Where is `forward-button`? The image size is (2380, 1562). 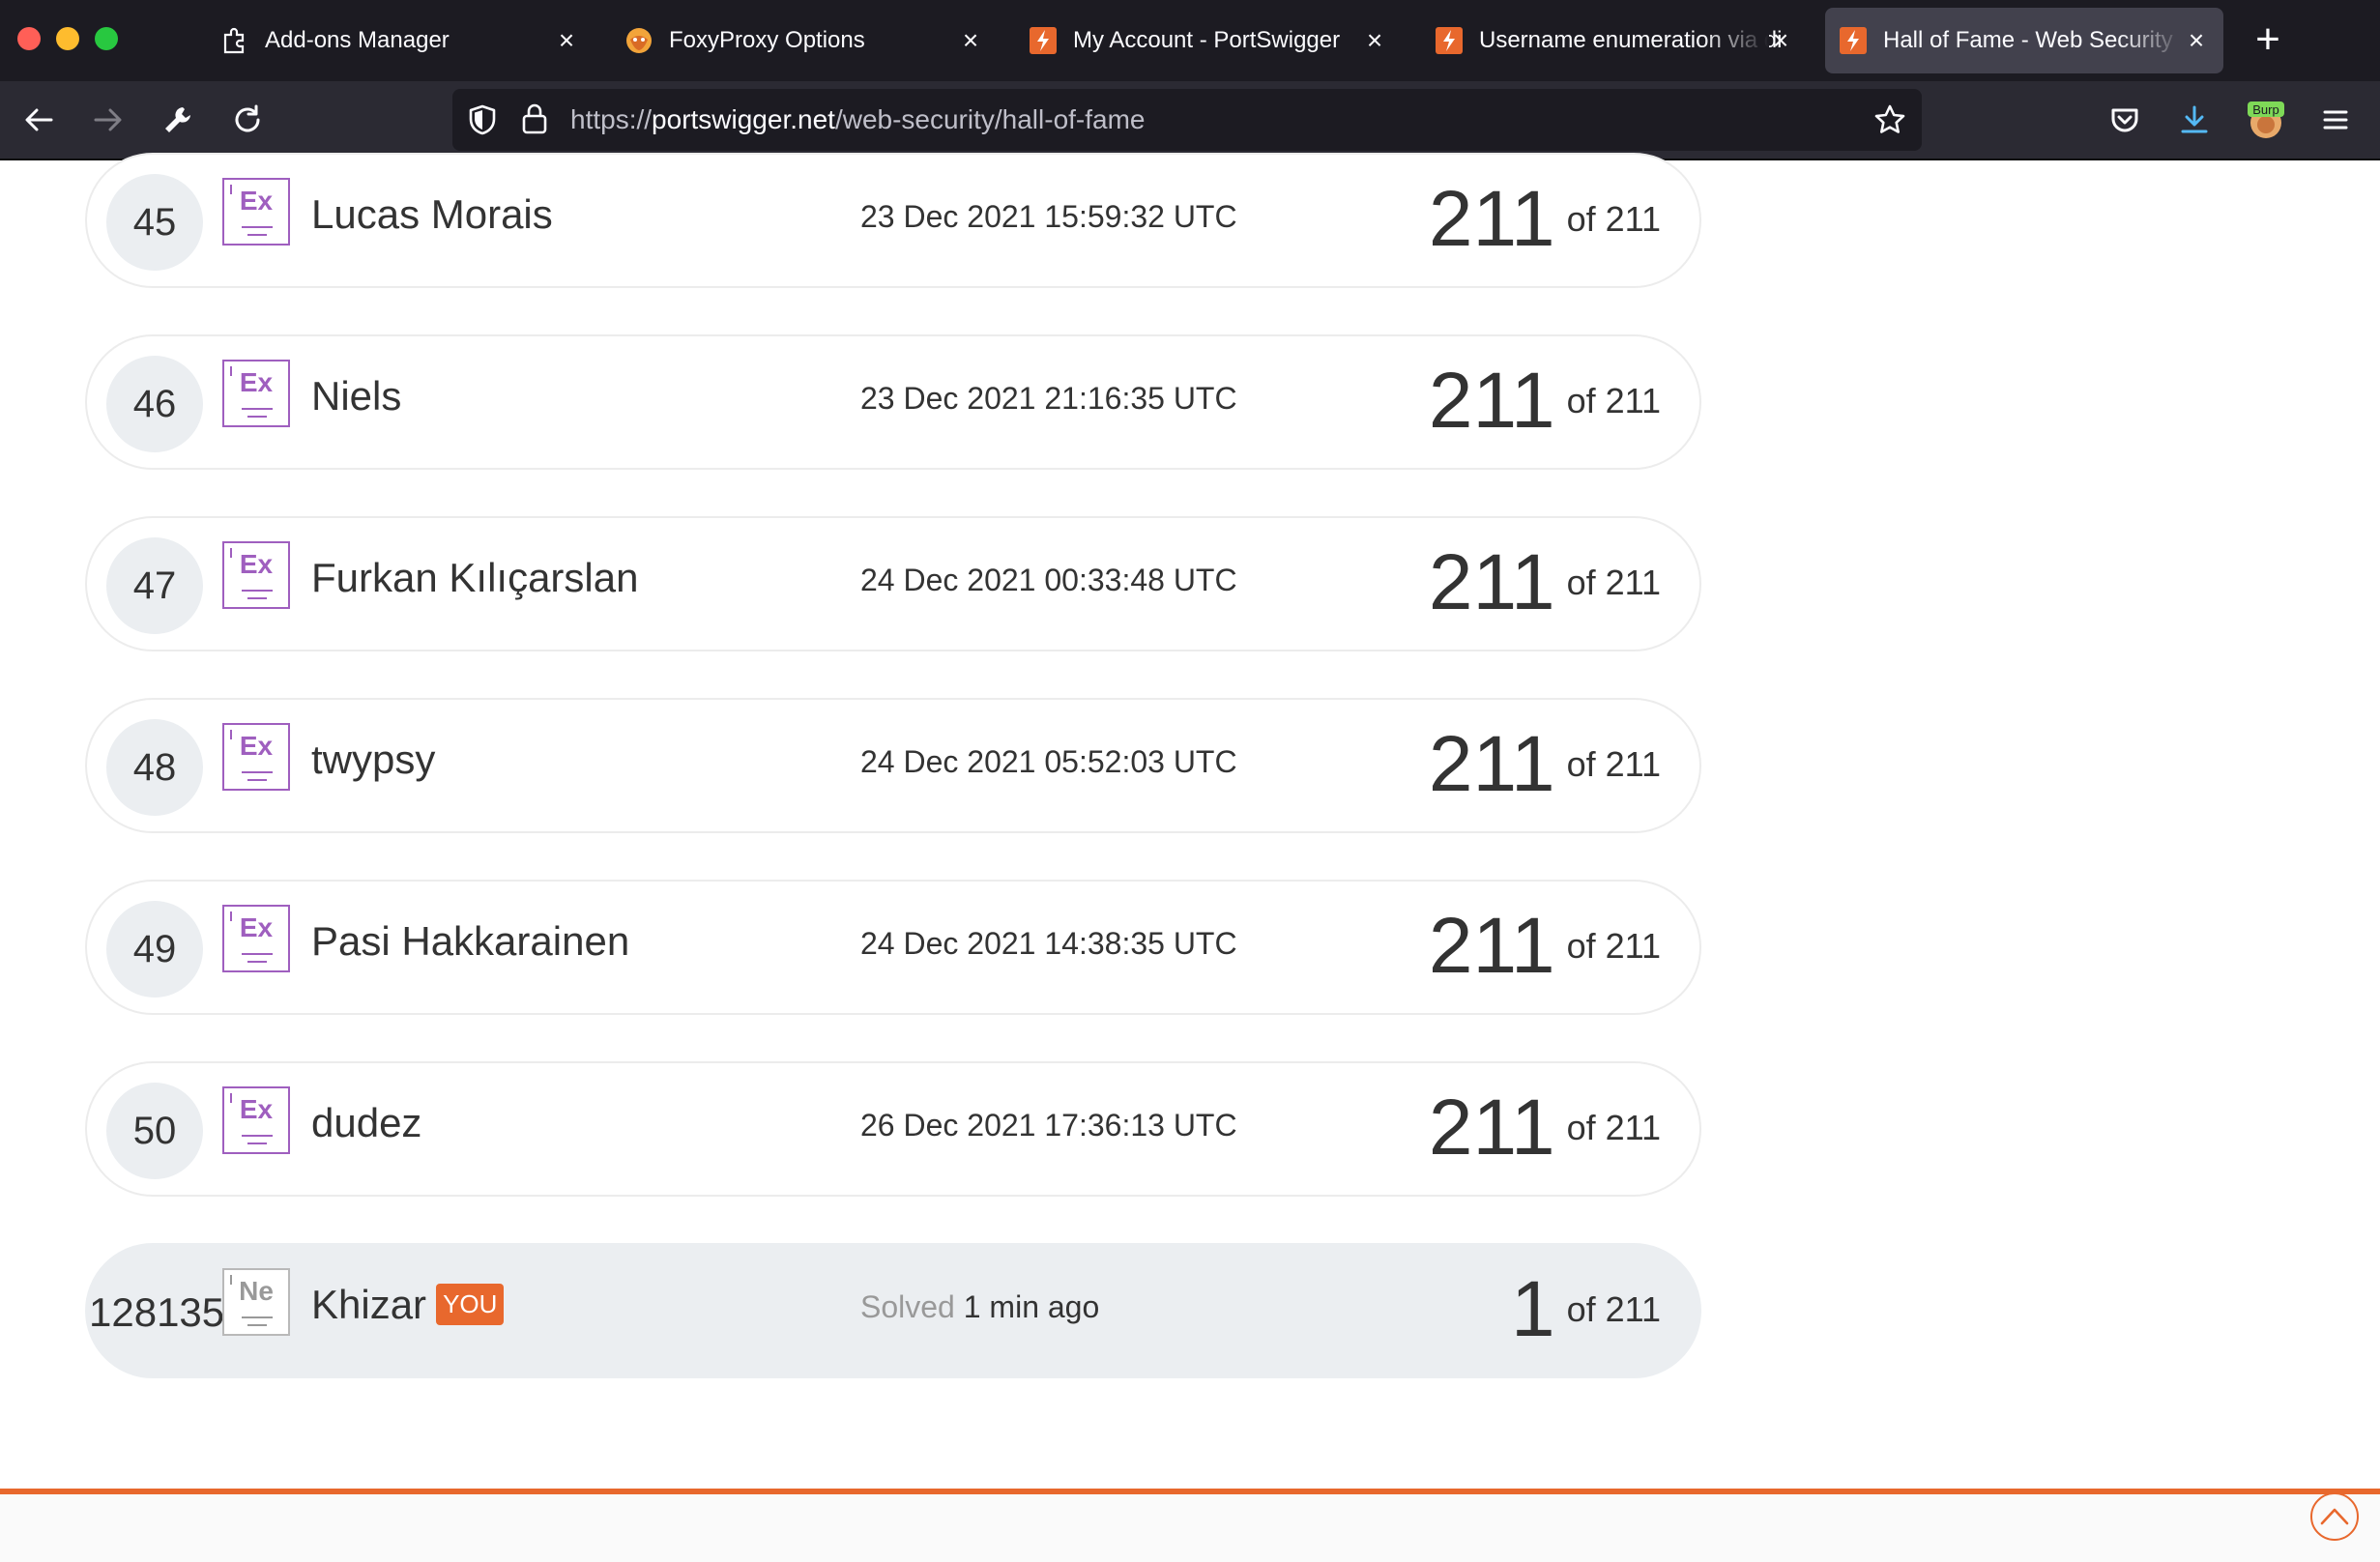 forward-button is located at coordinates (109, 120).